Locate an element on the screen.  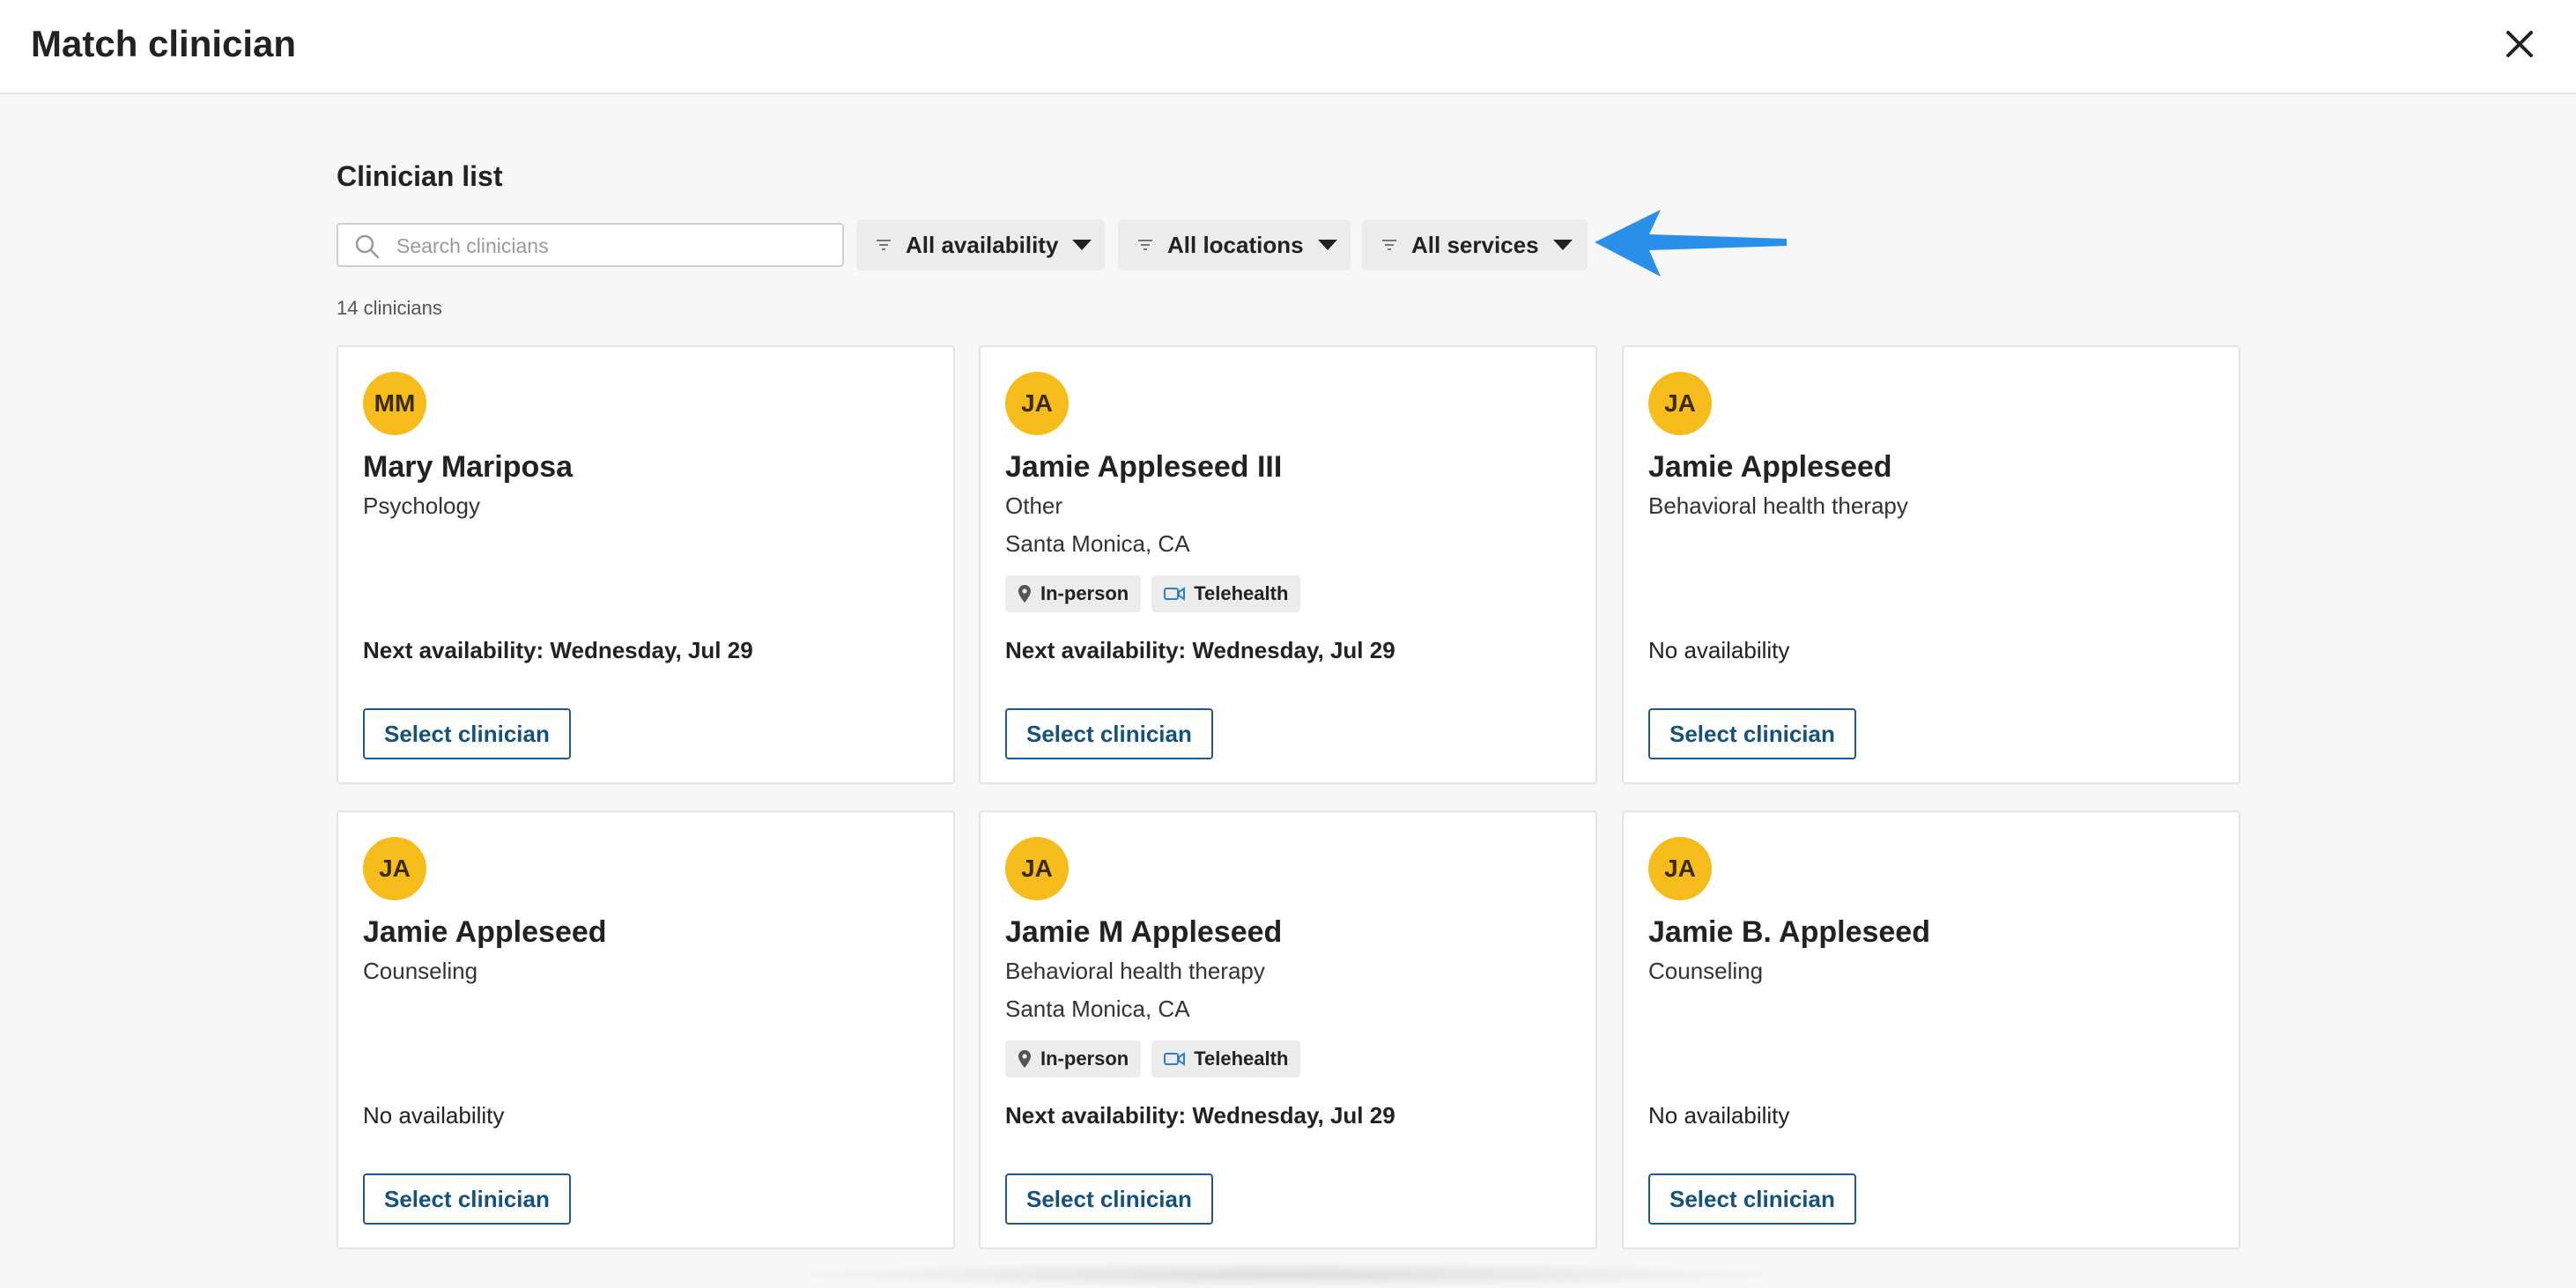
close-button is located at coordinates (2519, 44).